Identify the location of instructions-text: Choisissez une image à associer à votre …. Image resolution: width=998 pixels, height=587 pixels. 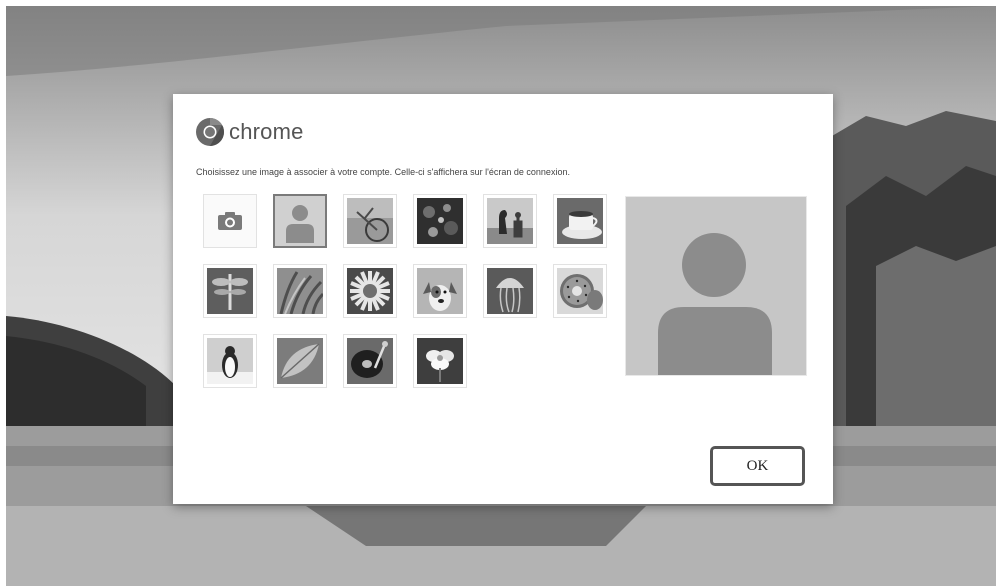
(383, 172).